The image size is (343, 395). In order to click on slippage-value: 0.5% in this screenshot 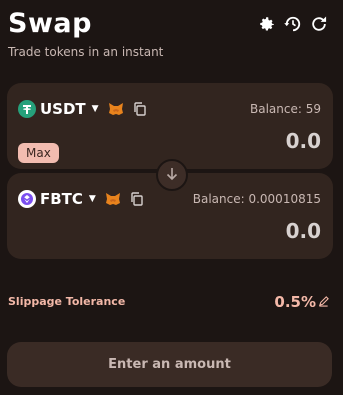, I will do `click(301, 302)`.